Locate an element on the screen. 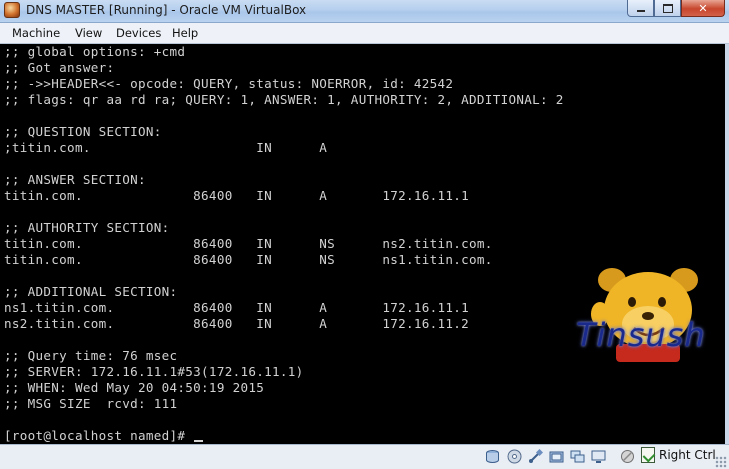 The width and height of the screenshot is (729, 469). console-line: ;; Query time: 76 msec is located at coordinates (91, 355).